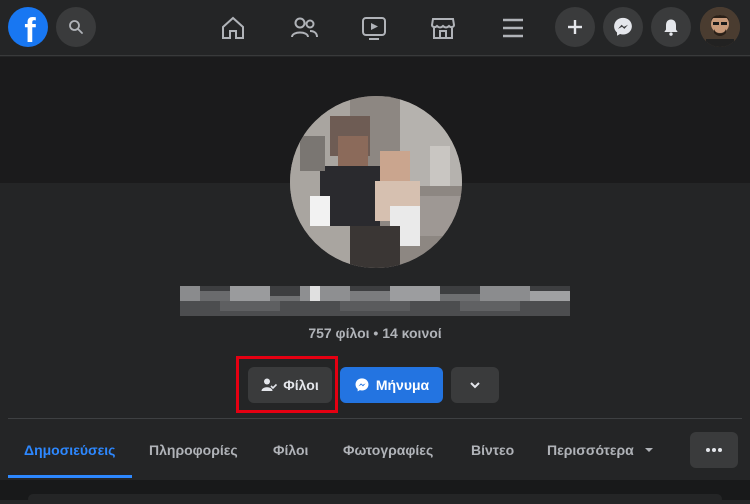 This screenshot has width=750, height=504. I want to click on friends-nav-button, so click(304, 28).